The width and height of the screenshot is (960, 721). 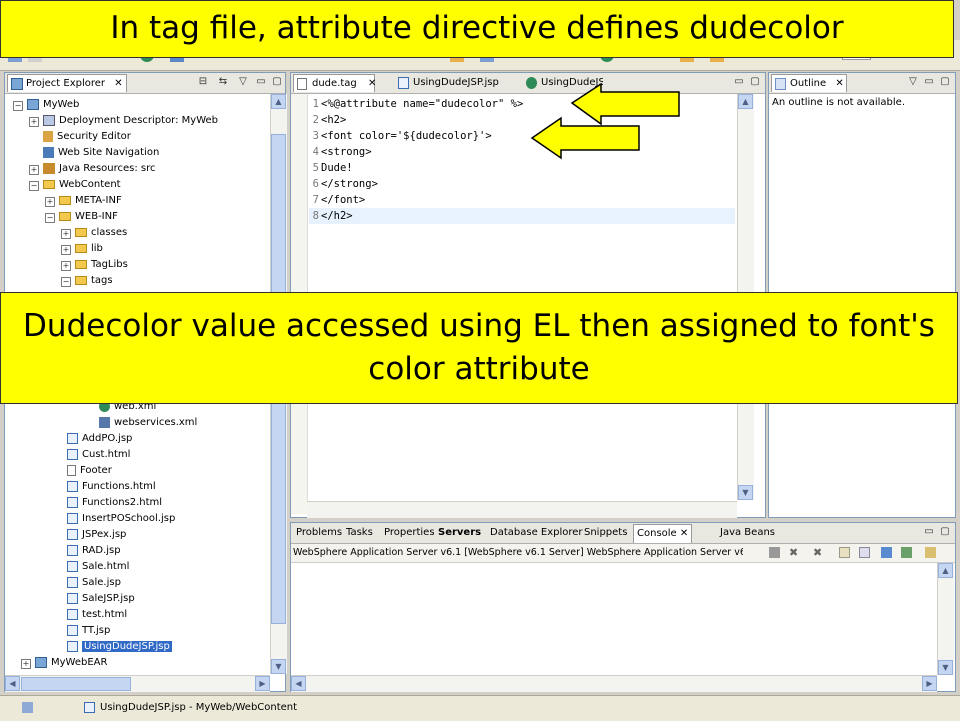 I want to click on arrow-font-color, so click(x=585, y=138).